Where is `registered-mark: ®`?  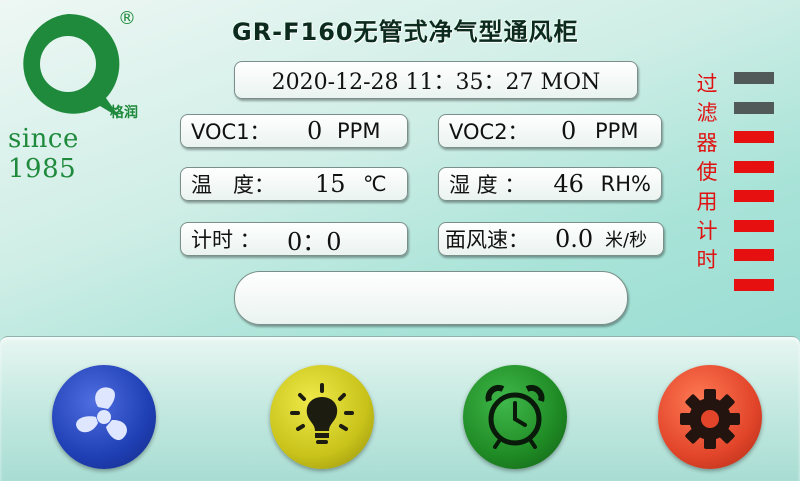 registered-mark: ® is located at coordinates (127, 18).